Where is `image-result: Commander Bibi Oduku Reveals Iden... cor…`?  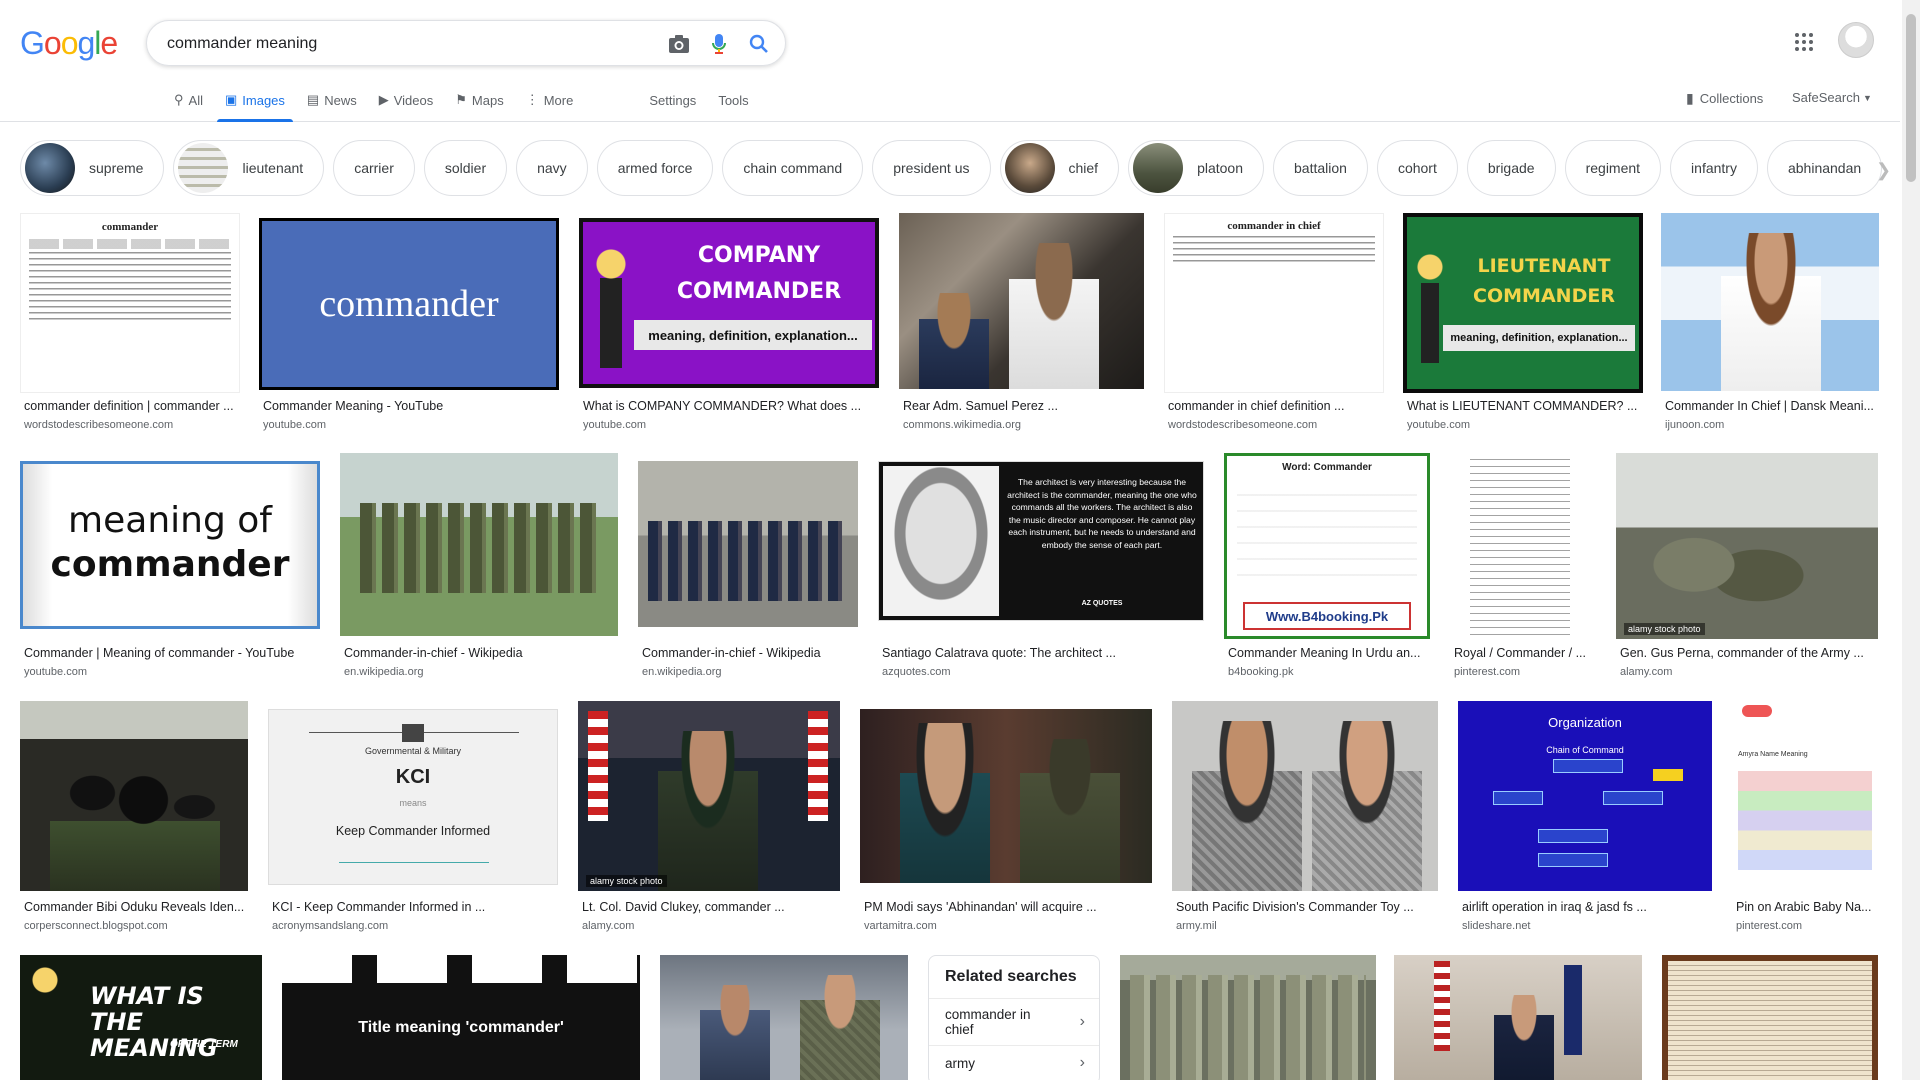
image-result: Commander Bibi Oduku Reveals Iden... cor… is located at coordinates (134, 816).